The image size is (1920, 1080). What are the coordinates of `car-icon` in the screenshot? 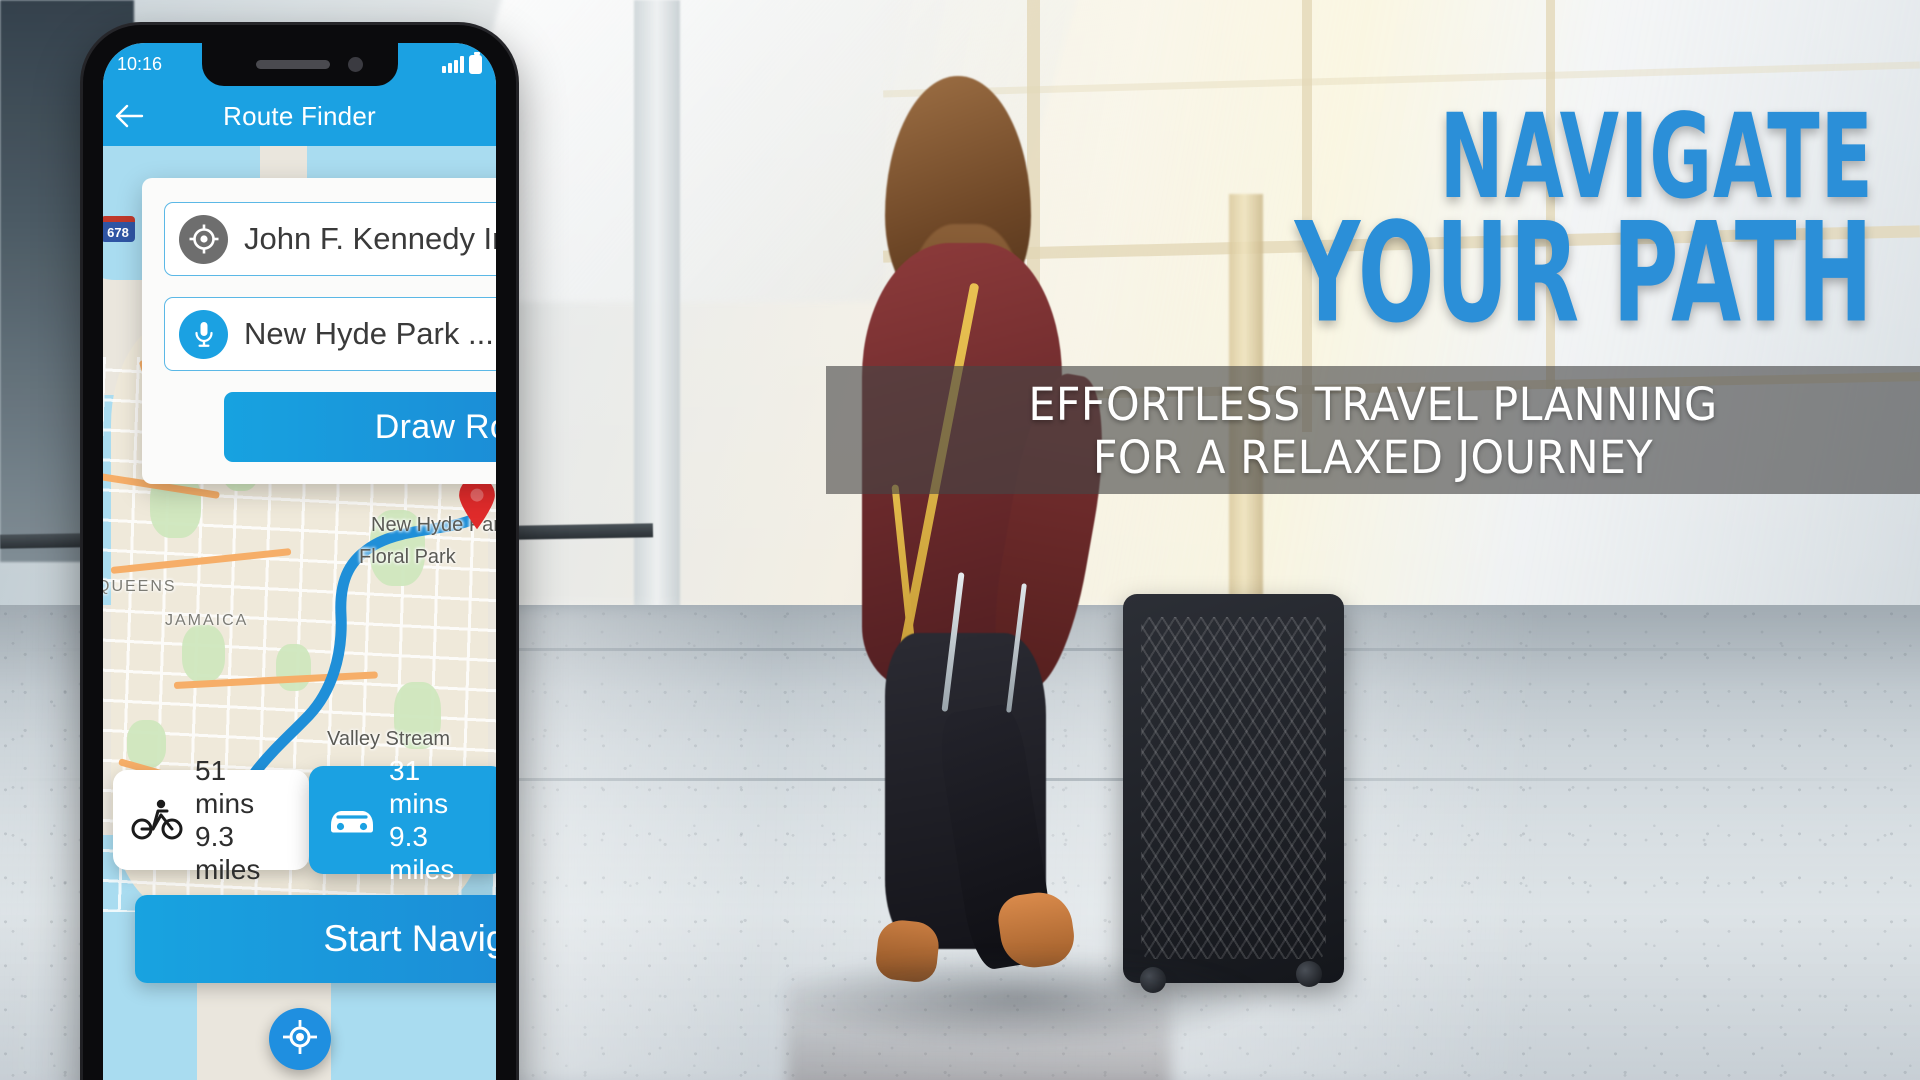 It's located at (352, 820).